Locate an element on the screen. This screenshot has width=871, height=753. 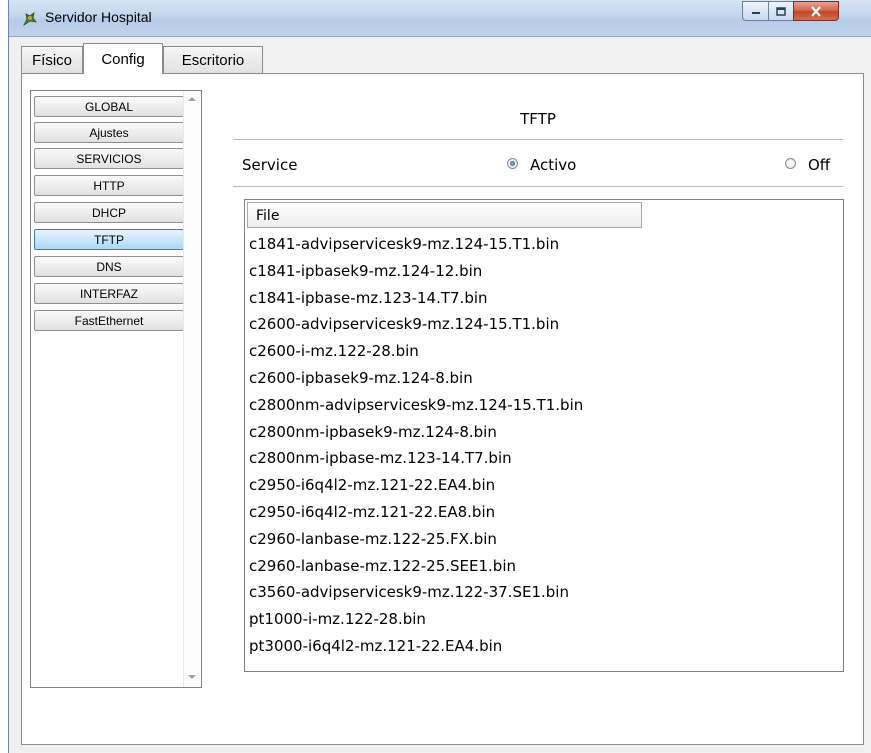
service-on-label: Activo is located at coordinates (553, 165).